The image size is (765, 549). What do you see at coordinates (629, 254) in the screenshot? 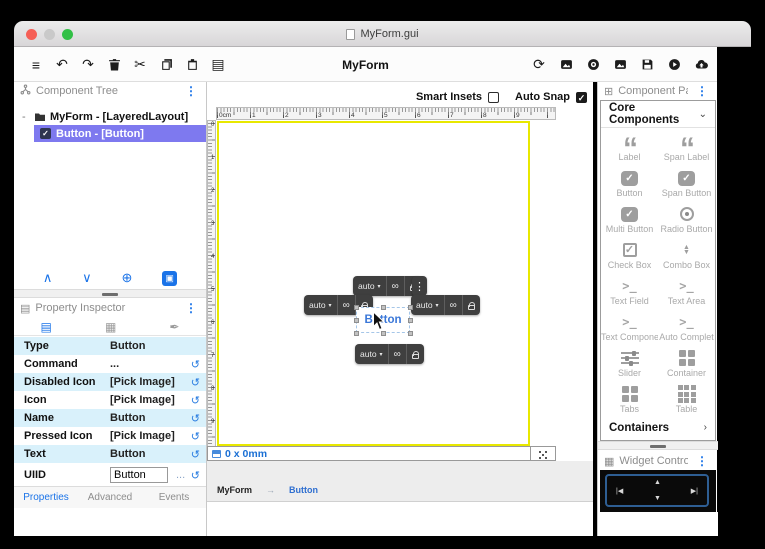
I see `palette-item-check-box: ✓ Check Box` at bounding box center [629, 254].